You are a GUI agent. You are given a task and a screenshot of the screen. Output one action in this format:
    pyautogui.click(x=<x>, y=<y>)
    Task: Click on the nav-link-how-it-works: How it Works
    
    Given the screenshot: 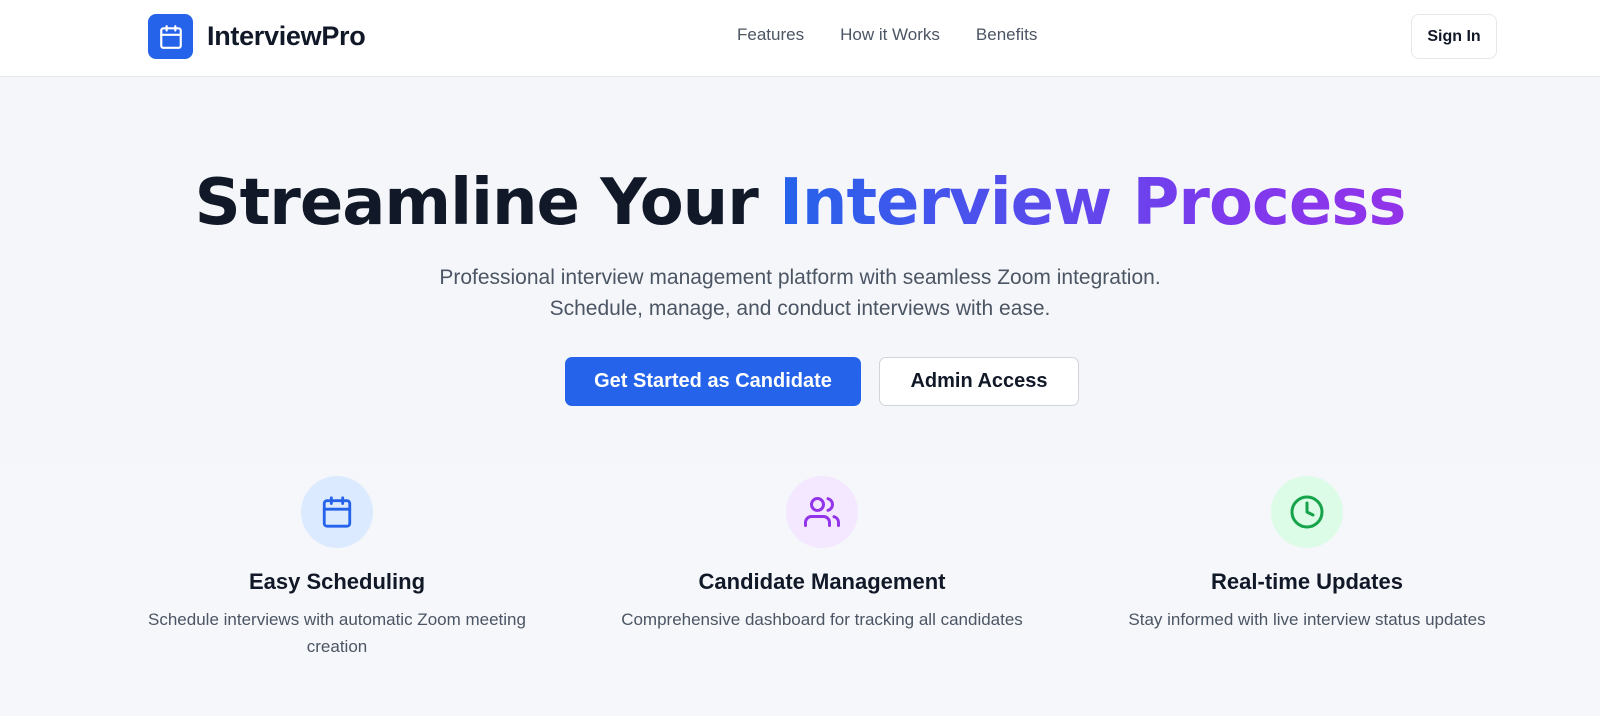 What is the action you would take?
    pyautogui.click(x=890, y=35)
    